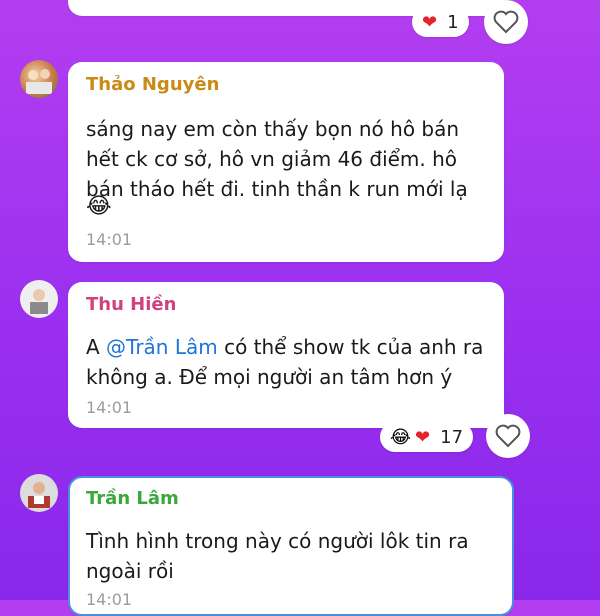  What do you see at coordinates (277, 189) in the screenshot?
I see `message-line: bán tháo hết đi. tinh thần k run mới lạ` at bounding box center [277, 189].